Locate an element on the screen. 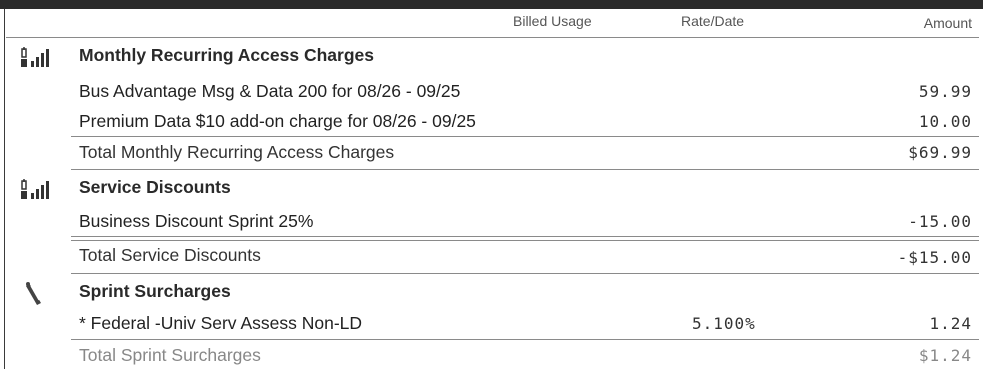  section-sprint-surcharges: Sprint Surcharges is located at coordinates (491, 293).